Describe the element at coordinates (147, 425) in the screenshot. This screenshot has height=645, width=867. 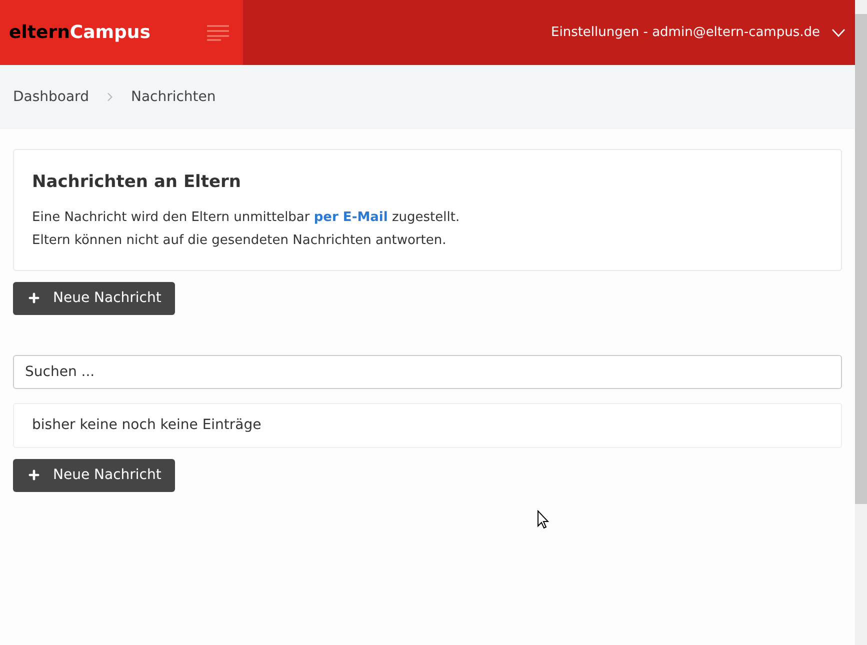
I see `empty-message: bisher keine noch keine Einträge` at that location.